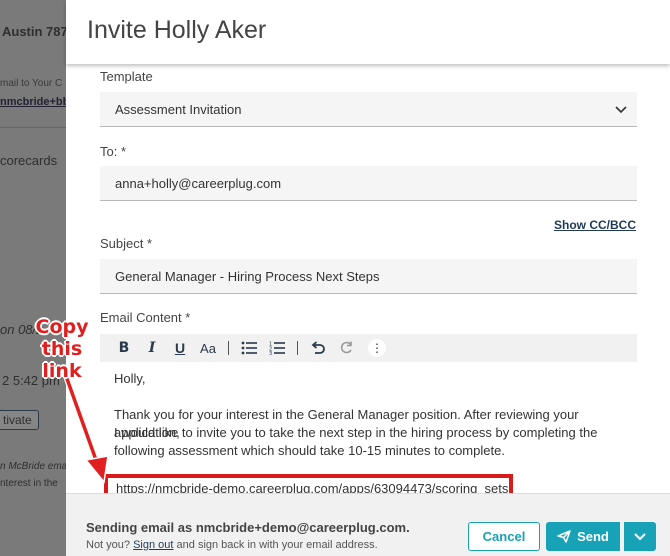 The image size is (670, 556). Describe the element at coordinates (108, 545) in the screenshot. I see `not-you-label: Not you?` at that location.